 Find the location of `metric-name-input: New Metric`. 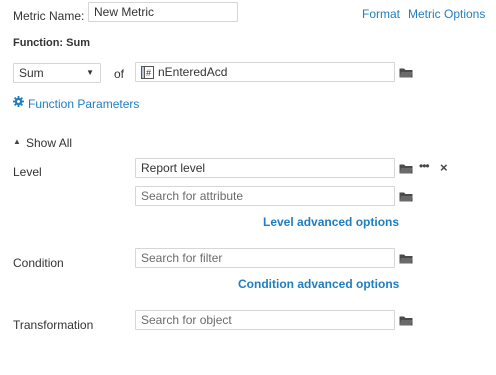

metric-name-input: New Metric is located at coordinates (163, 12).